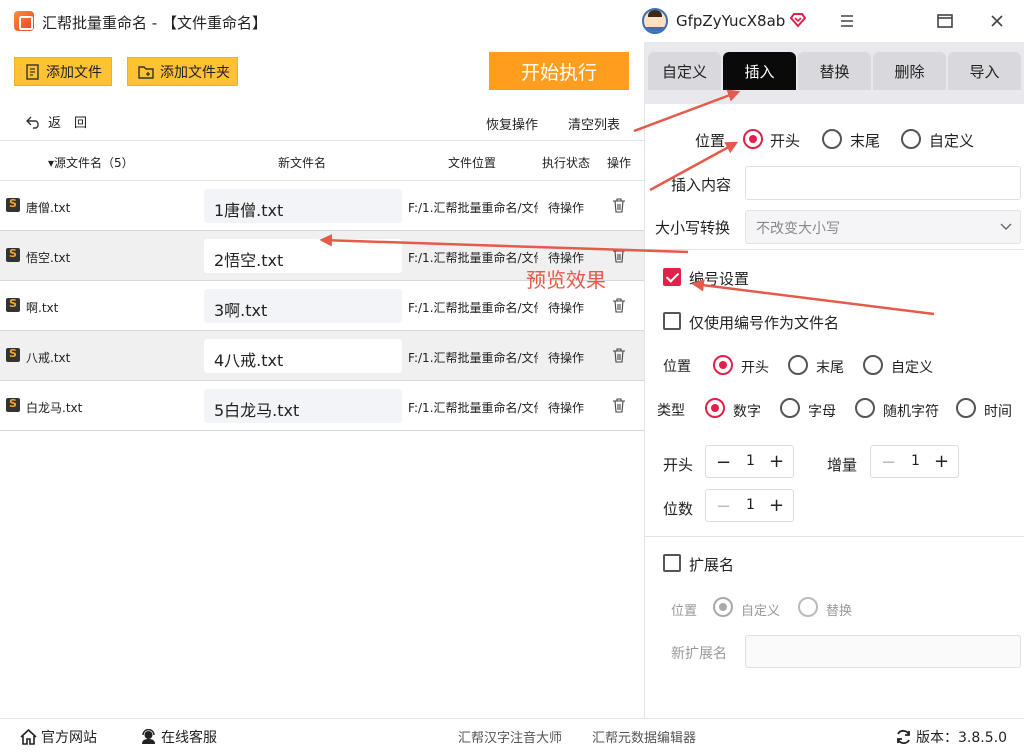 This screenshot has width=1024, height=752. I want to click on support-link: 在线客服, so click(178, 737).